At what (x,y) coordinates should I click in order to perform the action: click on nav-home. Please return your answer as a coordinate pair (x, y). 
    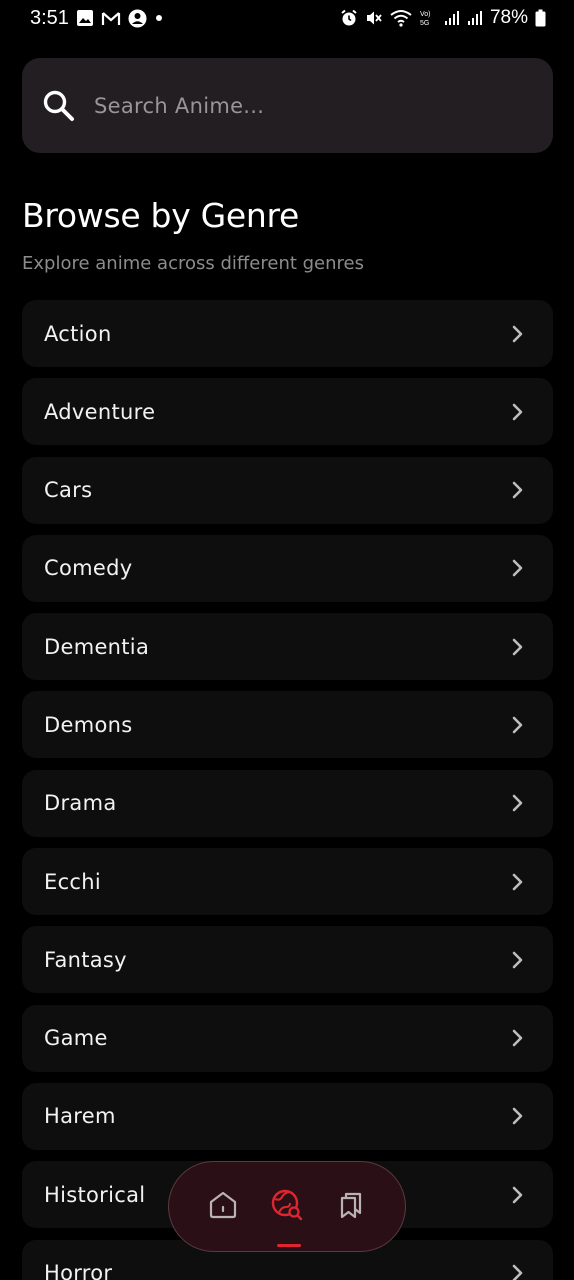
    Looking at the image, I should click on (223, 1207).